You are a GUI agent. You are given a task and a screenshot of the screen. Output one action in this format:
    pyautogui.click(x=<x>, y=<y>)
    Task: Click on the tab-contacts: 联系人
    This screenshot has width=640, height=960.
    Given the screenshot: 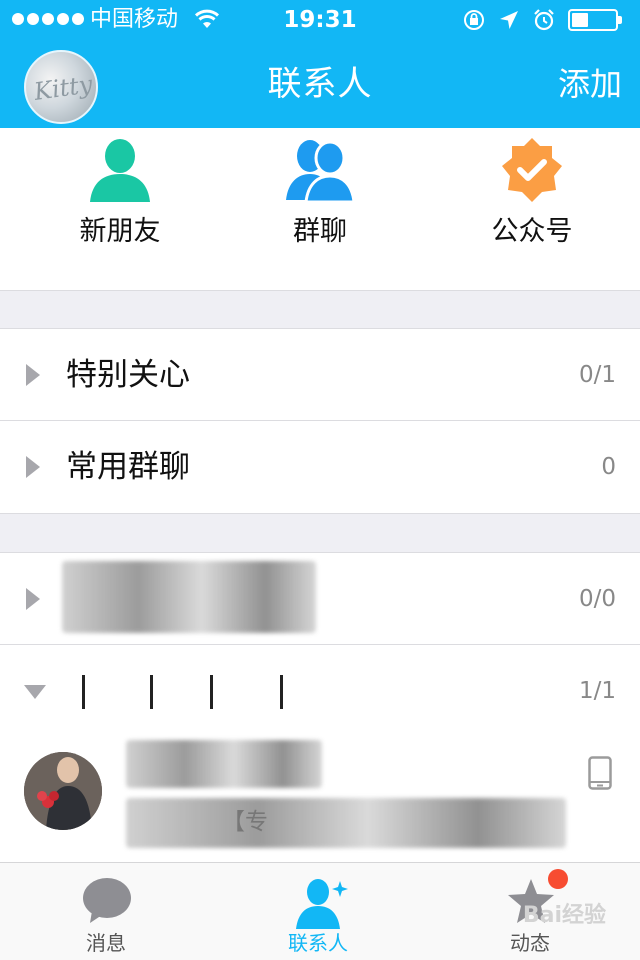 What is the action you would take?
    pyautogui.click(x=318, y=911)
    